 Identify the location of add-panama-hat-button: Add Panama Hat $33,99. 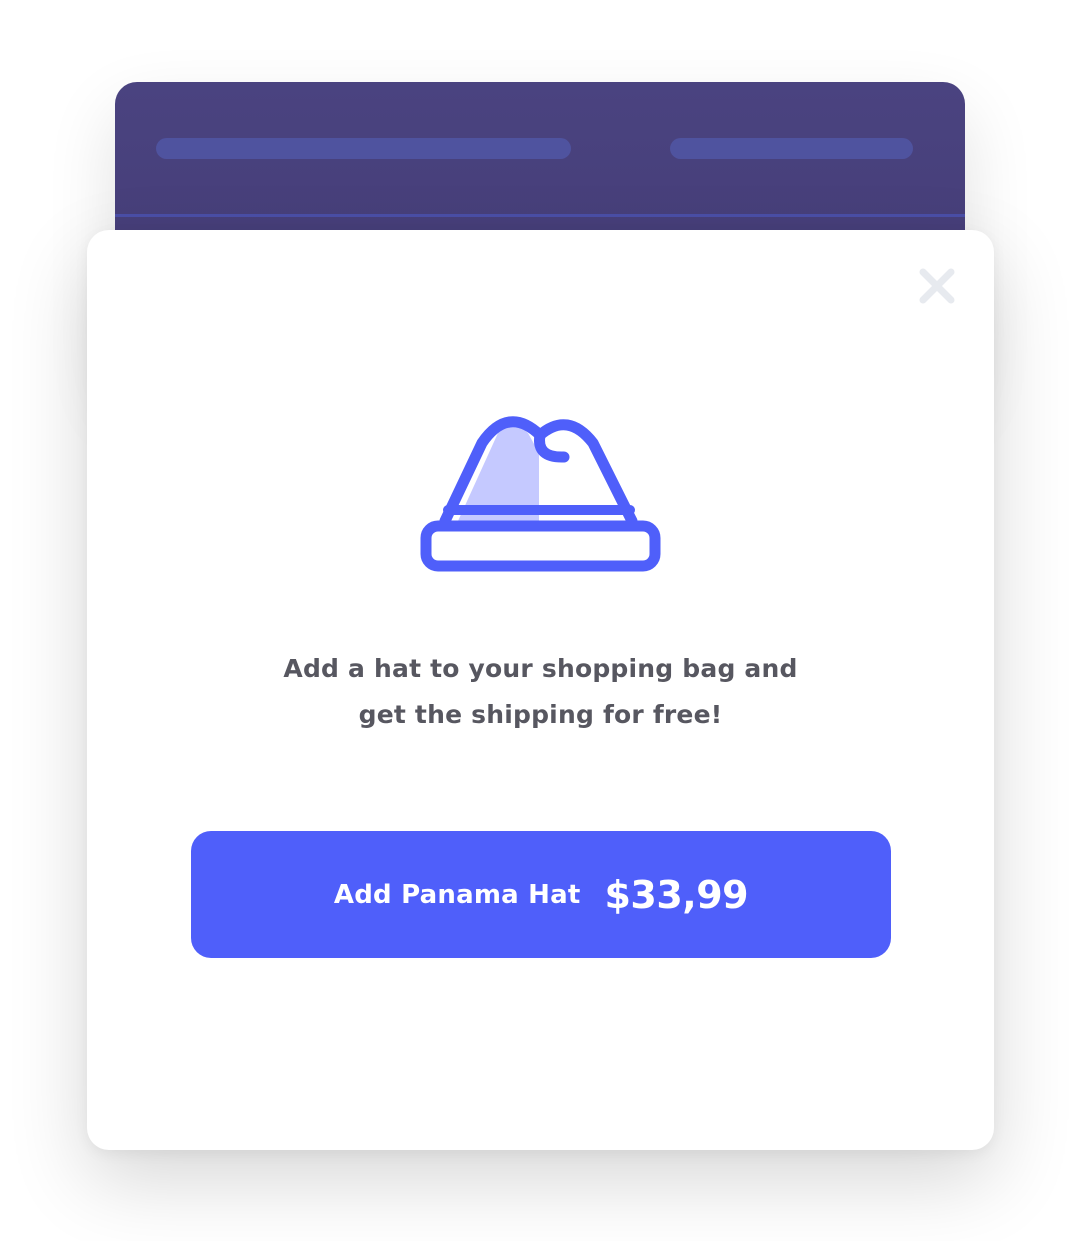
(541, 894).